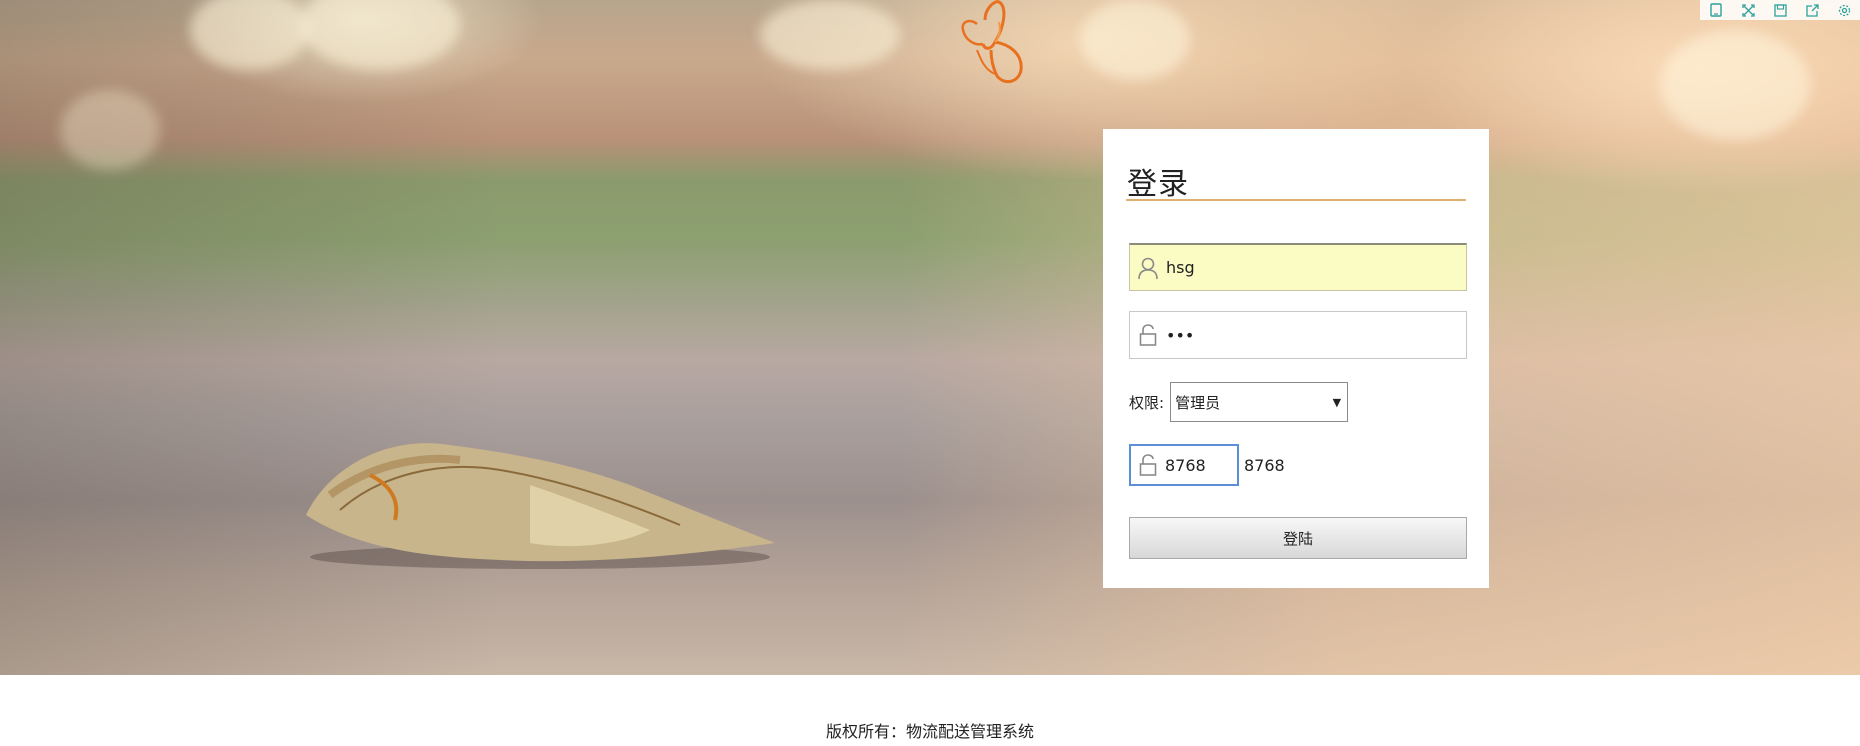 The height and width of the screenshot is (746, 1860). Describe the element at coordinates (1259, 402) in the screenshot. I see `role-select: 管理员 ▼` at that location.